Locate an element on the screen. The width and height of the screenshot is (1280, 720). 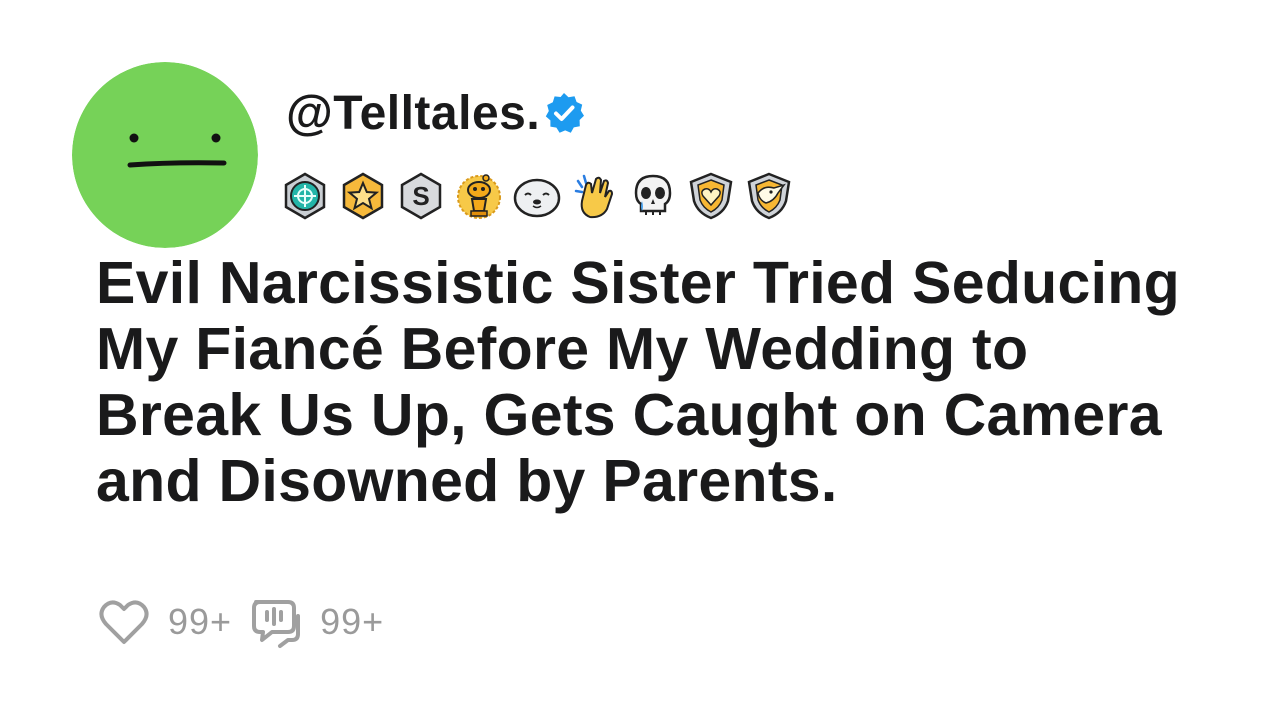
clapping-hands-award-icon is located at coordinates (595, 196).